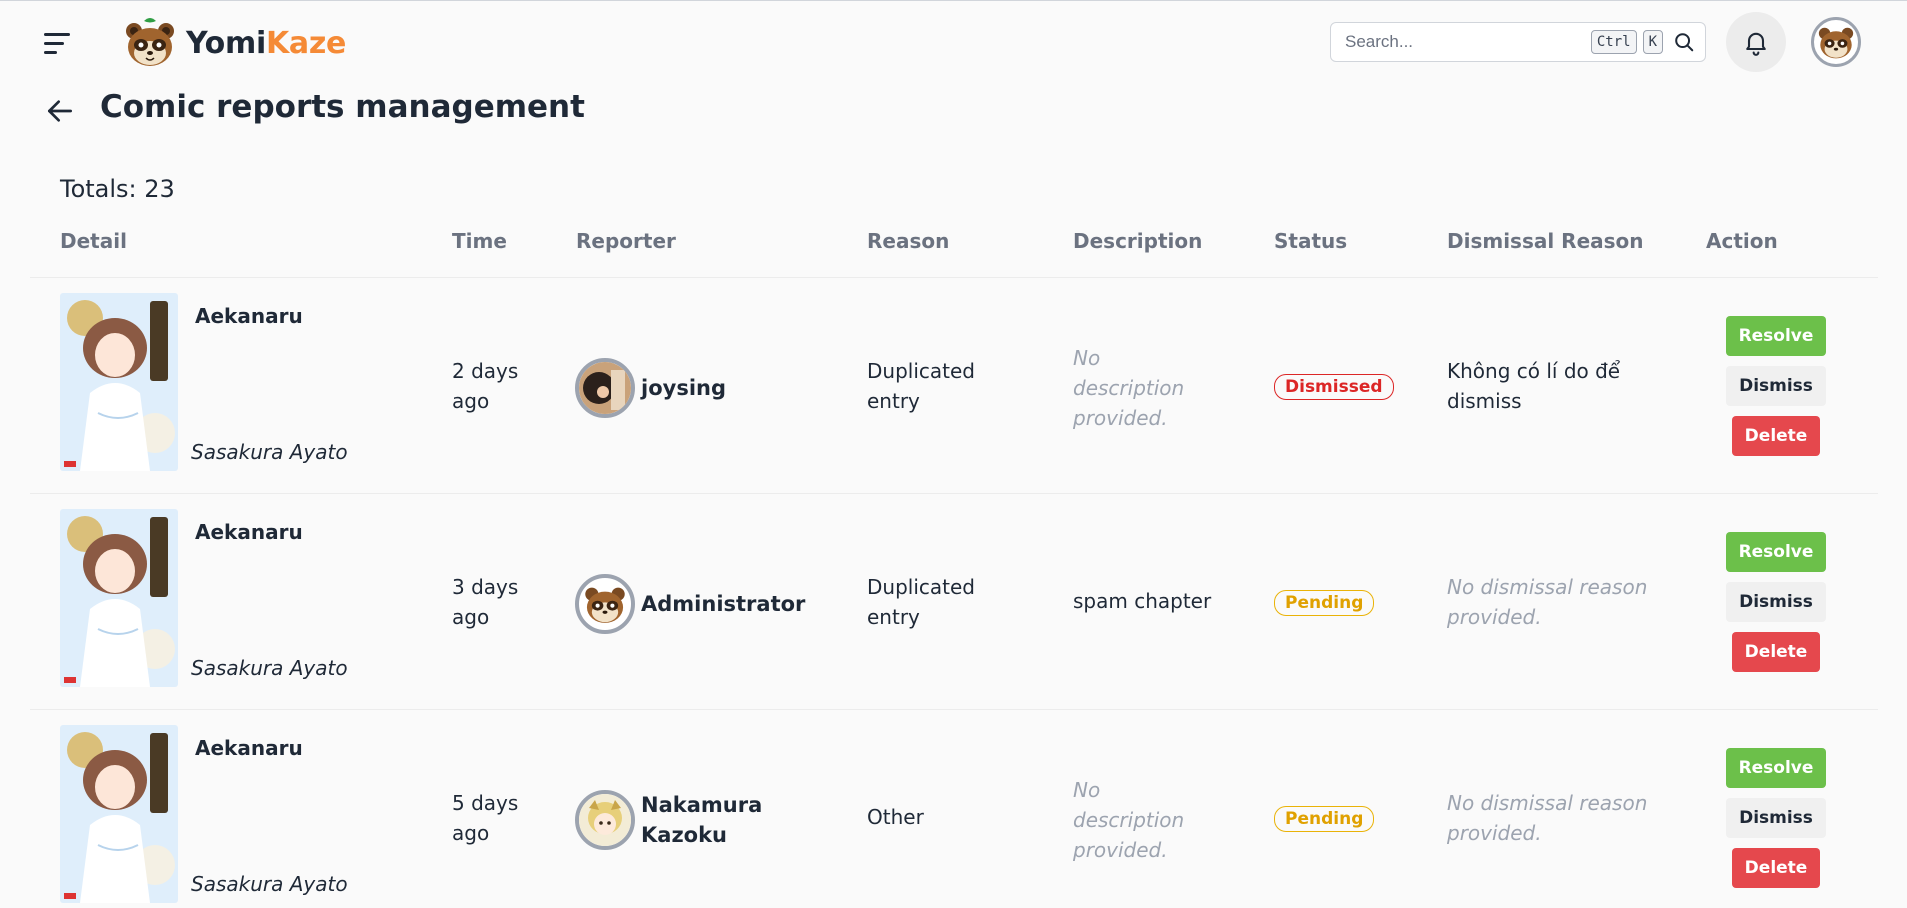 Image resolution: width=1907 pixels, height=908 pixels. I want to click on search-icon, so click(1684, 42).